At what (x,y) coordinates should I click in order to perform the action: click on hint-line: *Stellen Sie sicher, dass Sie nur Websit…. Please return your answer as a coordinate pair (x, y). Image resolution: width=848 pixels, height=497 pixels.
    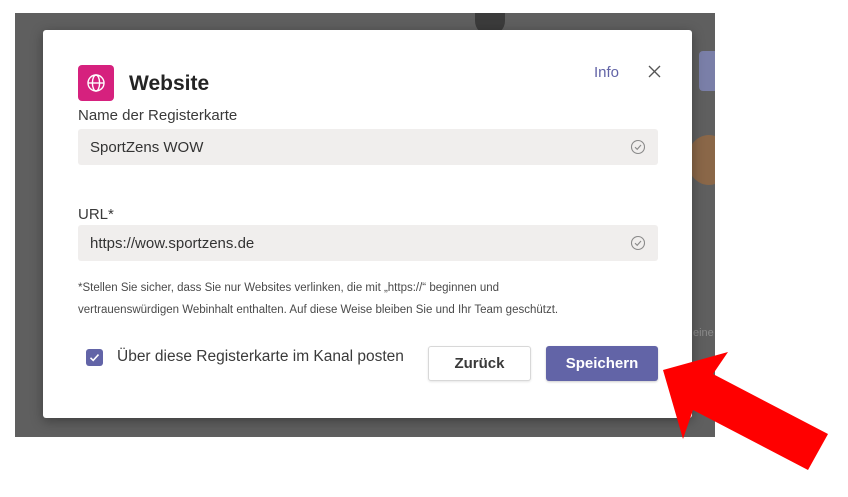
    Looking at the image, I should click on (289, 288).